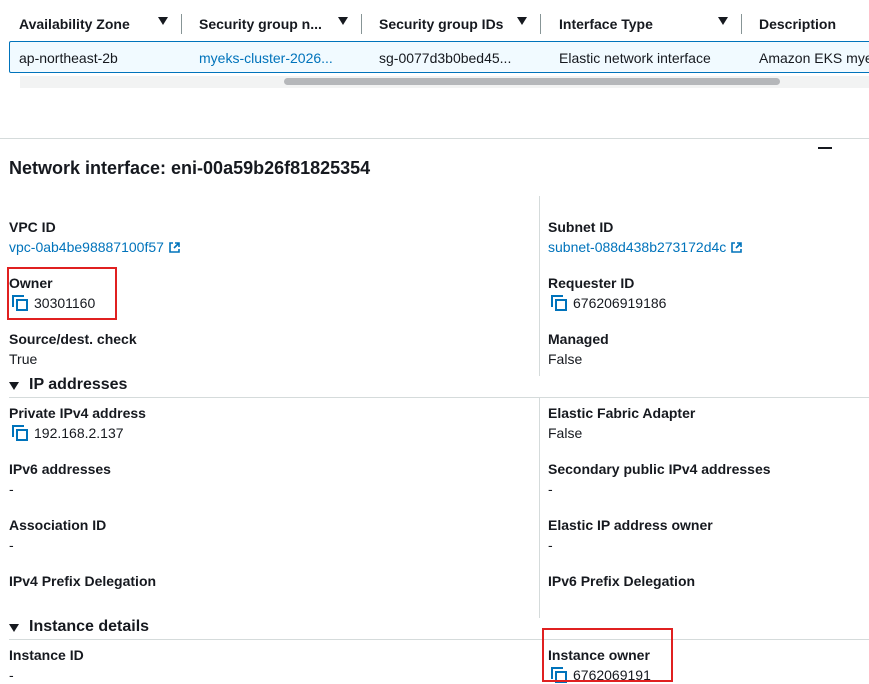  Describe the element at coordinates (591, 283) in the screenshot. I see `field-label: Requester ID` at that location.